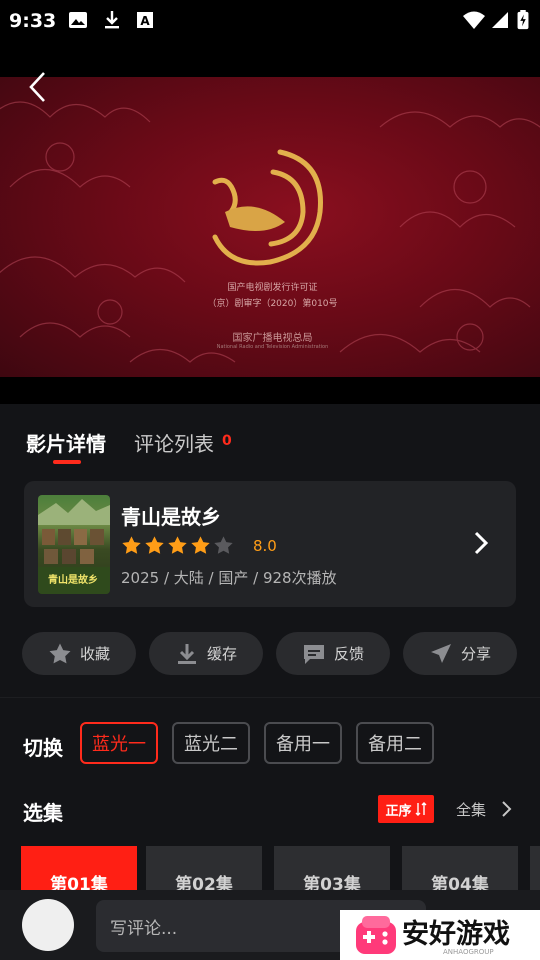 Image resolution: width=540 pixels, height=960 pixels. Describe the element at coordinates (33, 21) in the screenshot. I see `status-time: 9:33` at that location.